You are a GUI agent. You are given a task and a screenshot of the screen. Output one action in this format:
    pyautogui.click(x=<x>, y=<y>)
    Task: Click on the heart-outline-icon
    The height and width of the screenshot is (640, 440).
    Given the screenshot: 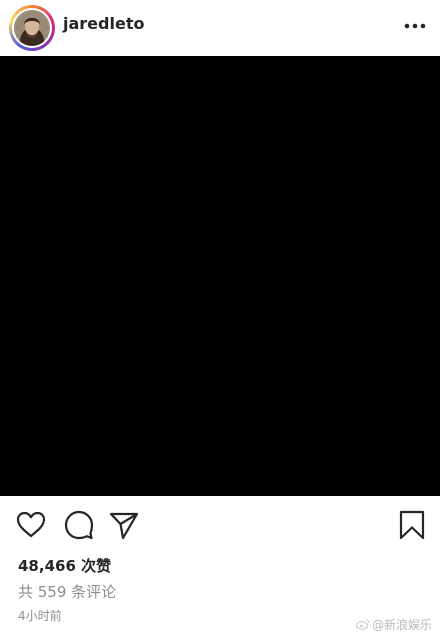 What is the action you would take?
    pyautogui.click(x=31, y=525)
    